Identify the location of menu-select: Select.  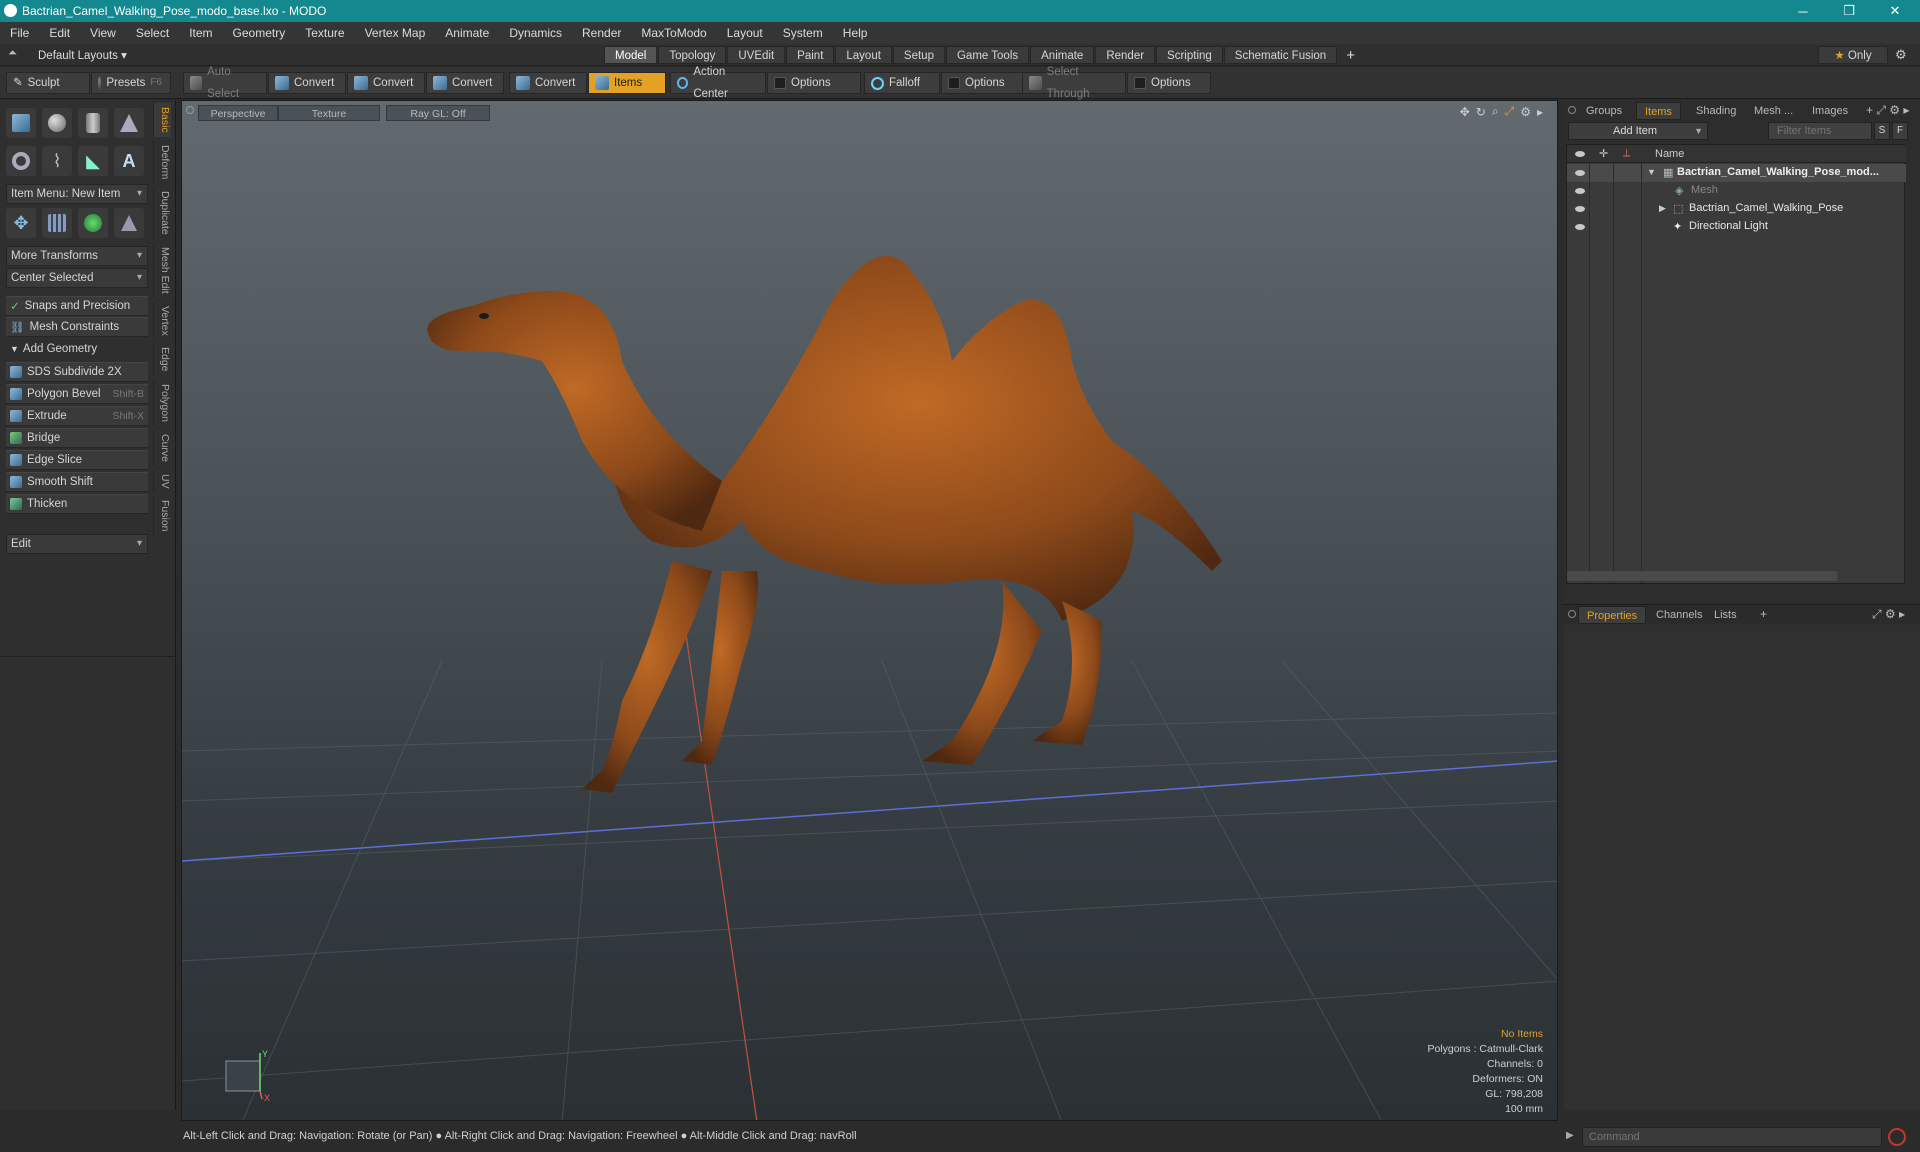
(152, 33).